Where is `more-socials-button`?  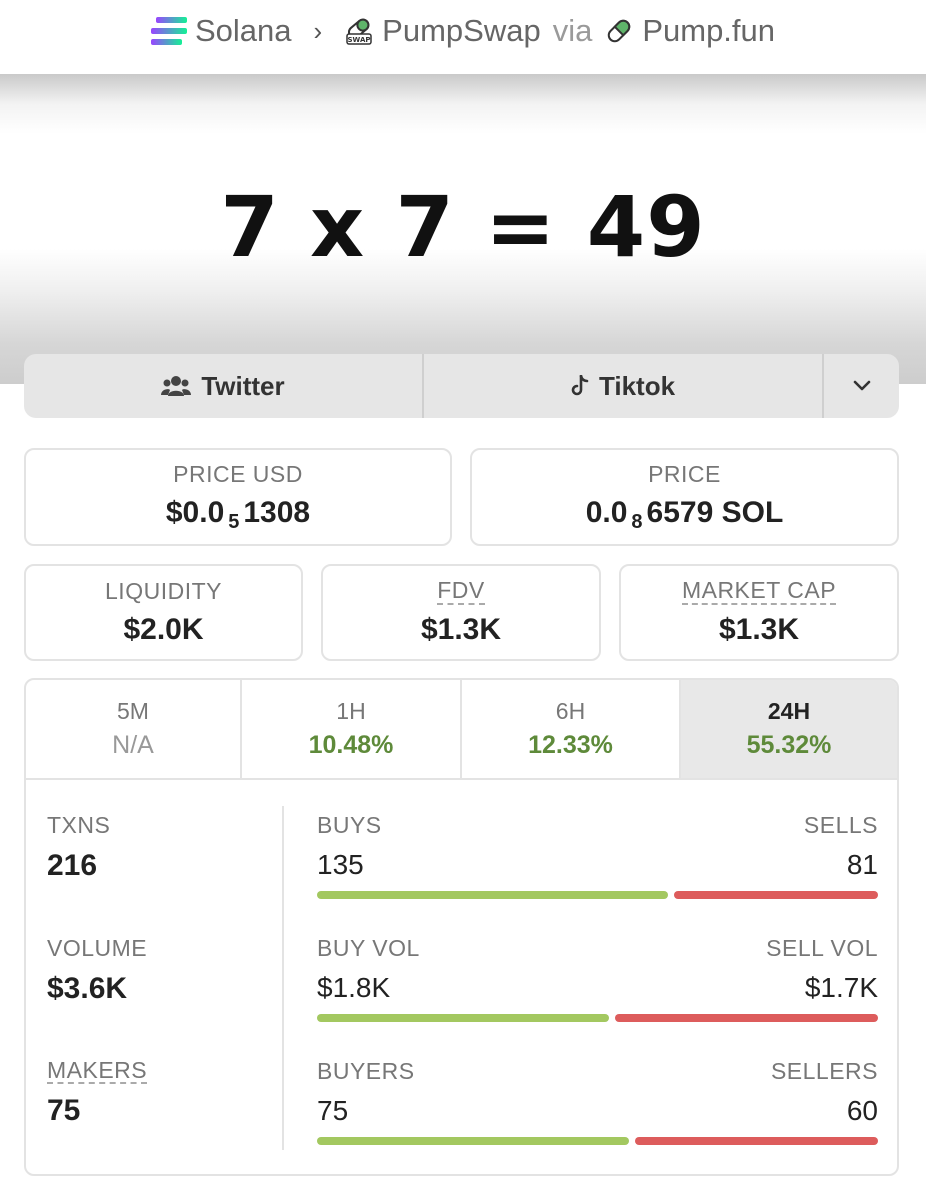
more-socials-button is located at coordinates (861, 386).